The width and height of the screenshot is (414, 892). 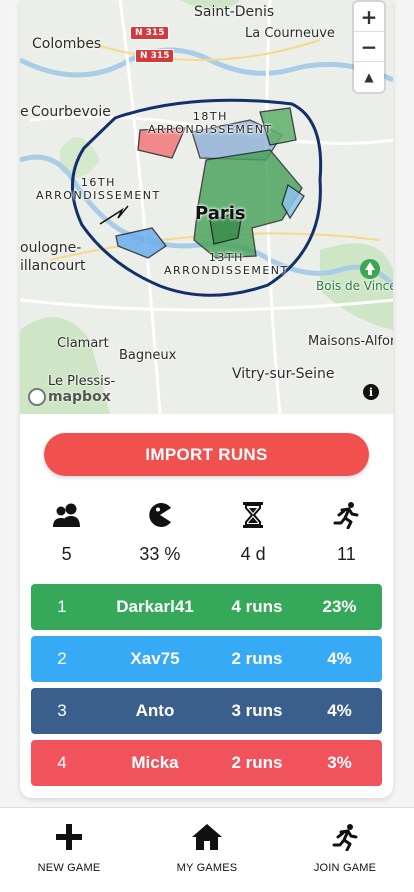 I want to click on player-name: Xav75, so click(x=155, y=658).